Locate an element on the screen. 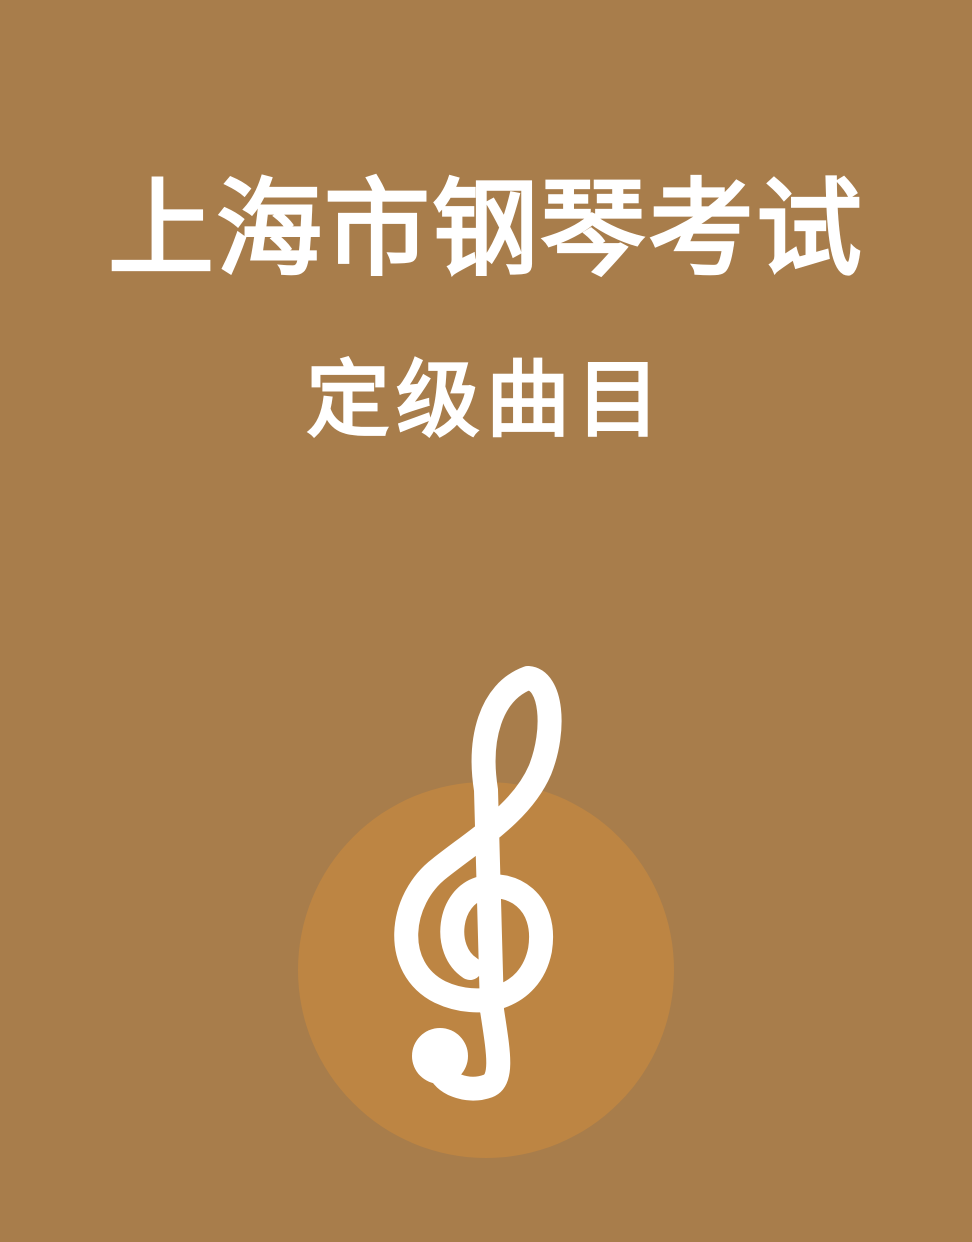 This screenshot has width=972, height=1242. clef-knob is located at coordinates (440, 1056).